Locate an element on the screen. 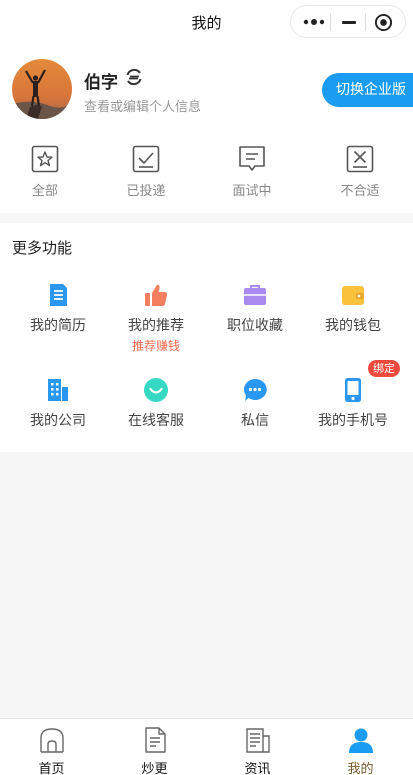  thumbs-up-icon is located at coordinates (156, 295).